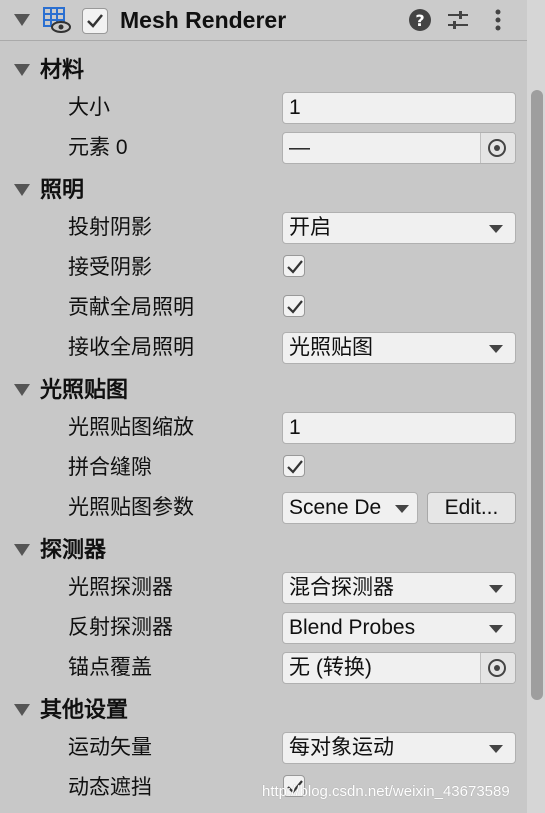  I want to click on probes-fold-icon, so click(22, 550).